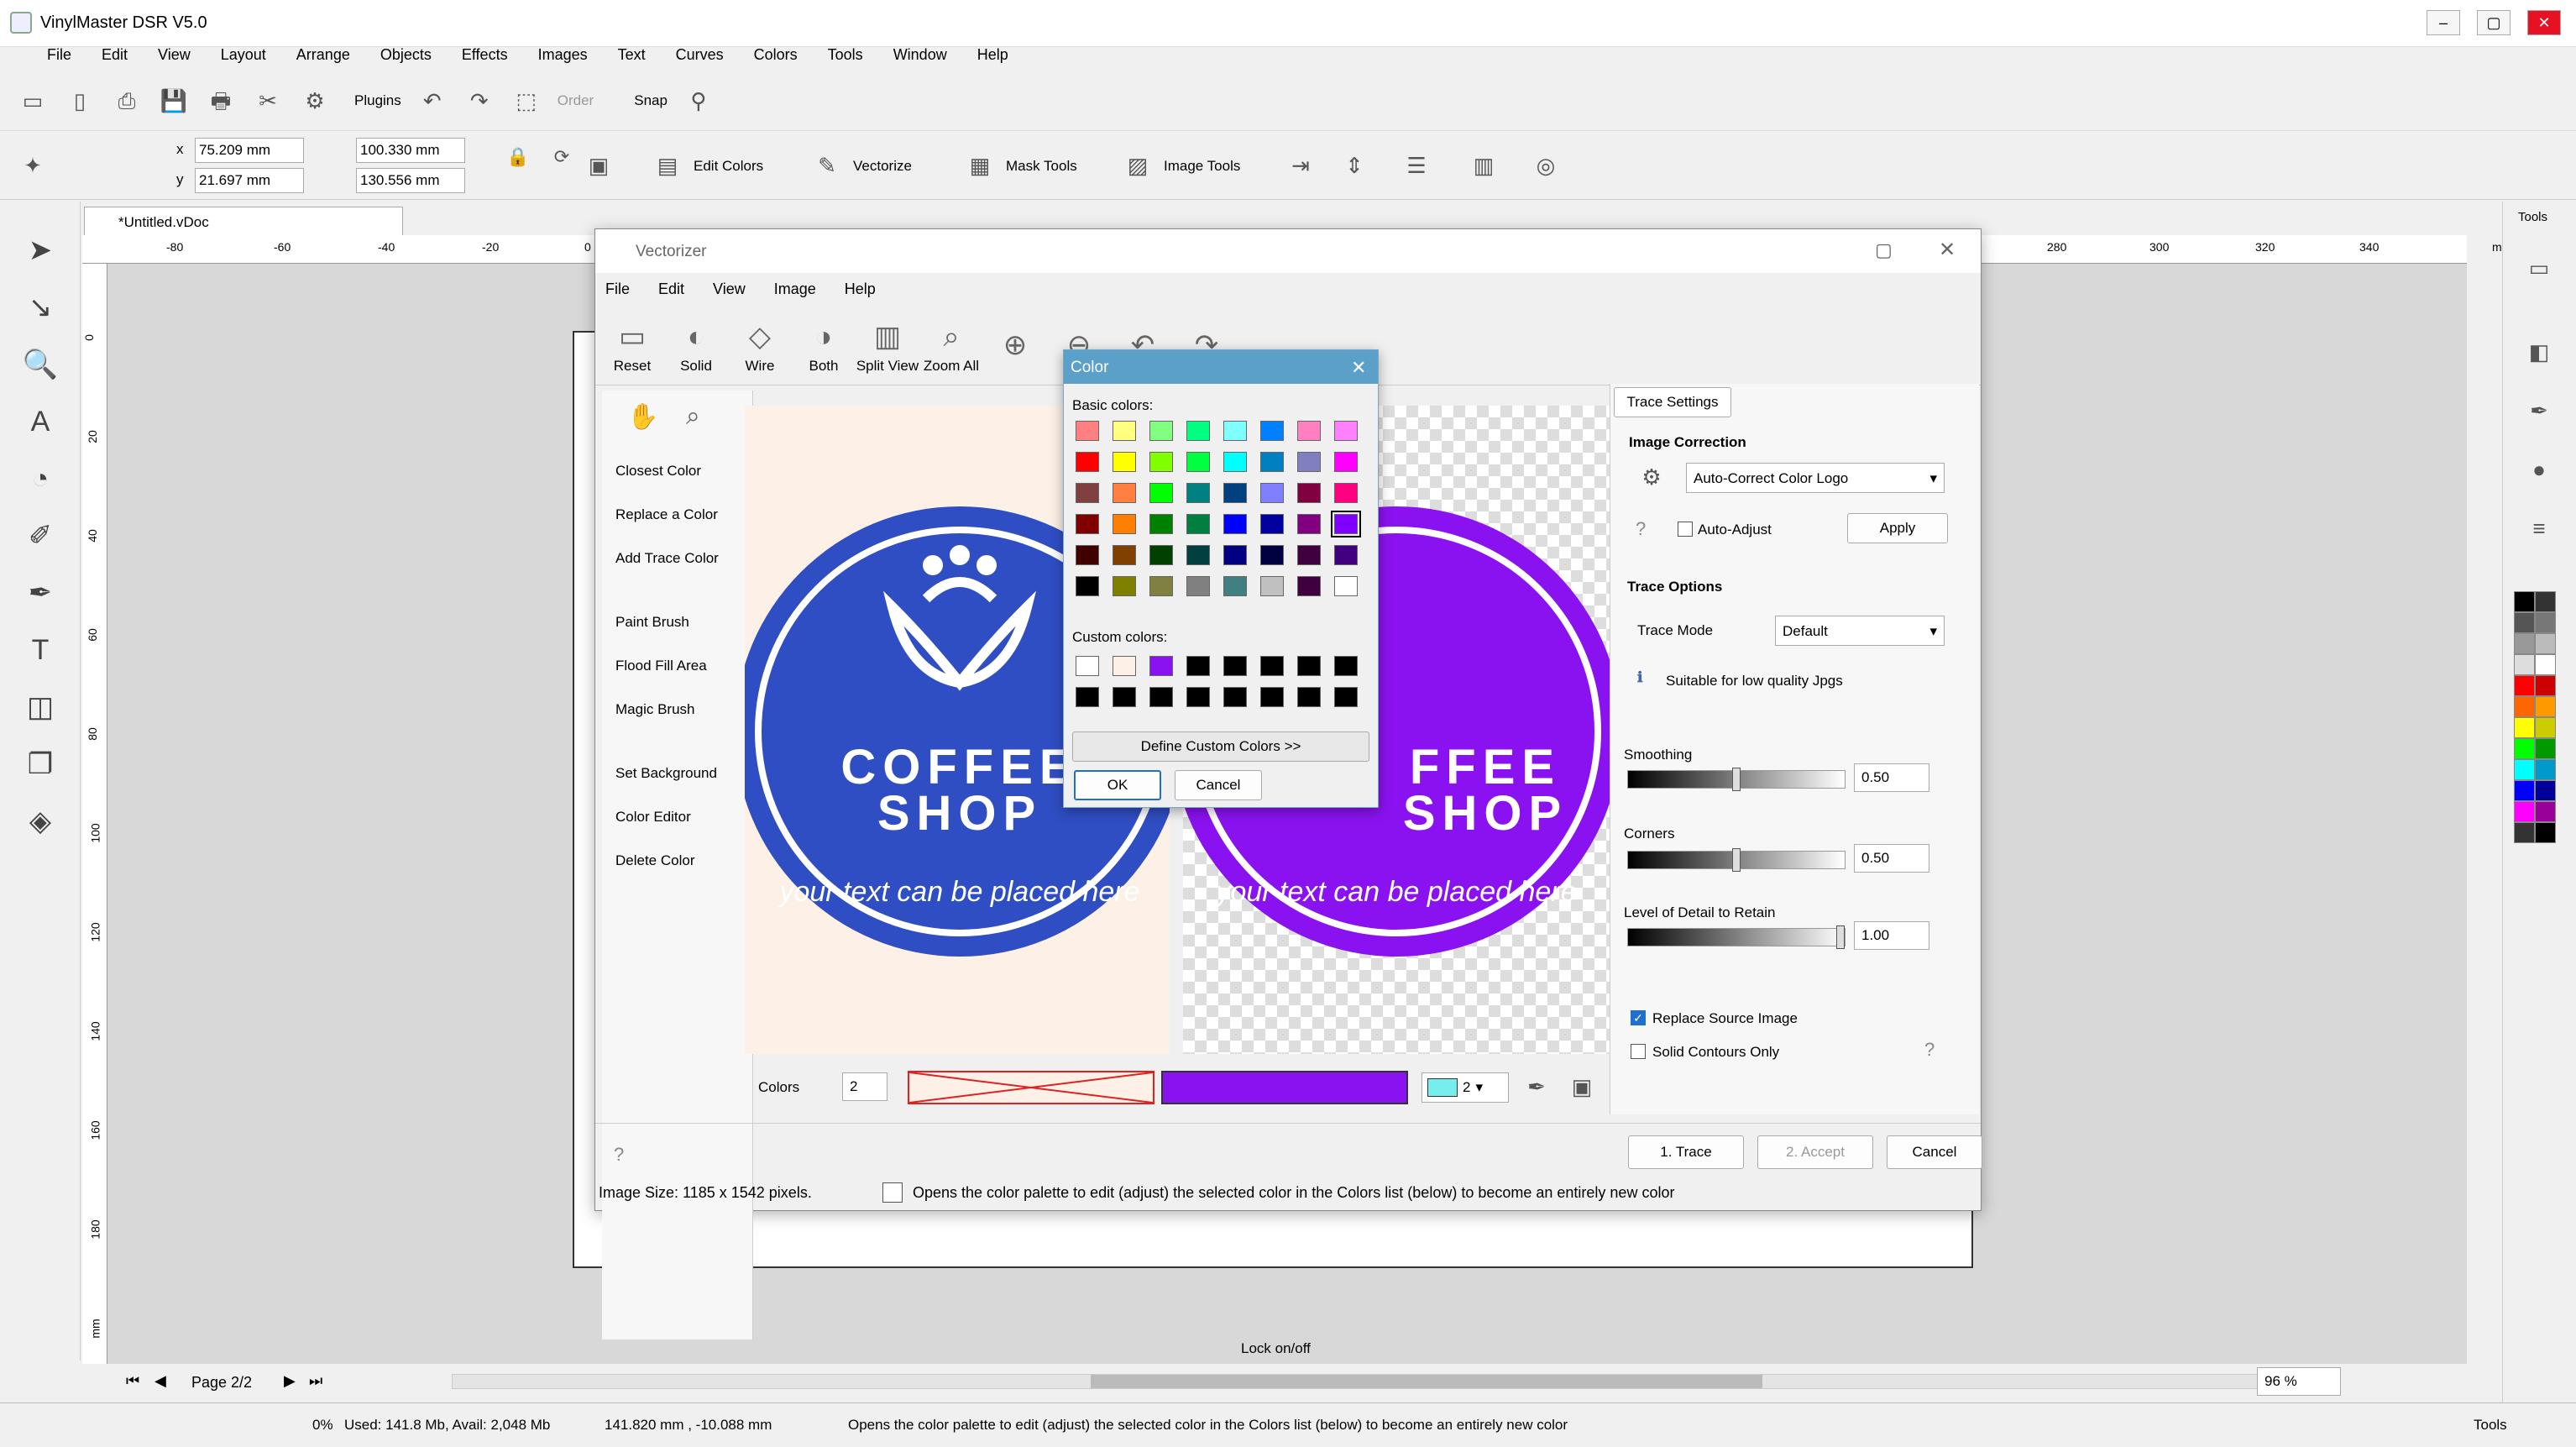  I want to click on move-horizontal-icon: ⇥, so click(1301, 165).